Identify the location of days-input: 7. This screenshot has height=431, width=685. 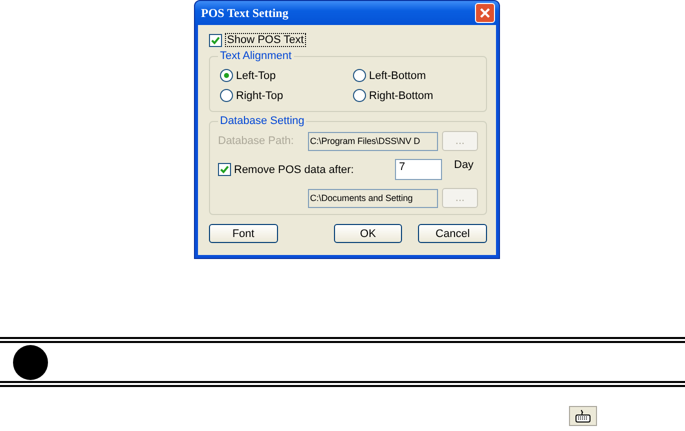
(418, 169).